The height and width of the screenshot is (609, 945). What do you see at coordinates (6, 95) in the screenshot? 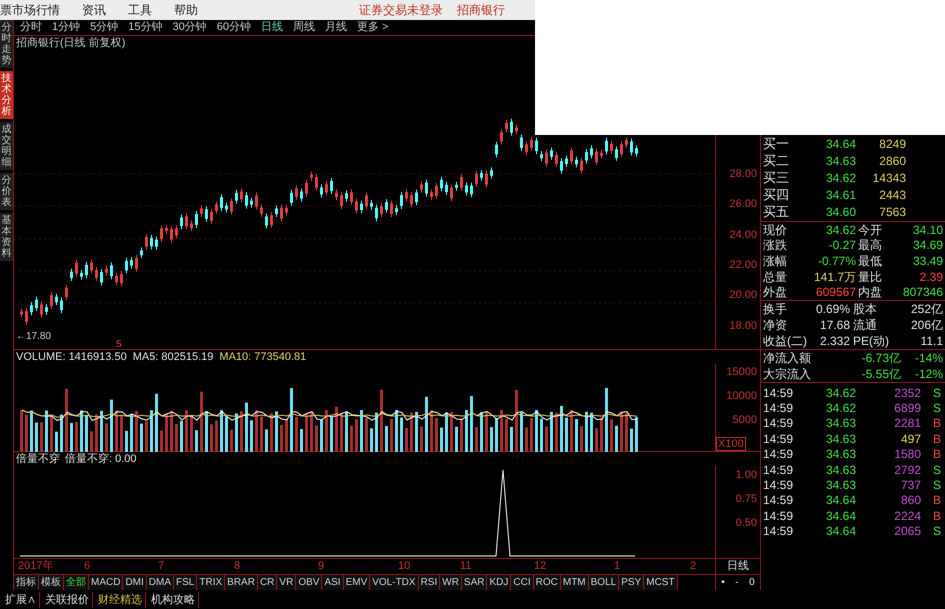
I see `side-tab: 技术分析` at bounding box center [6, 95].